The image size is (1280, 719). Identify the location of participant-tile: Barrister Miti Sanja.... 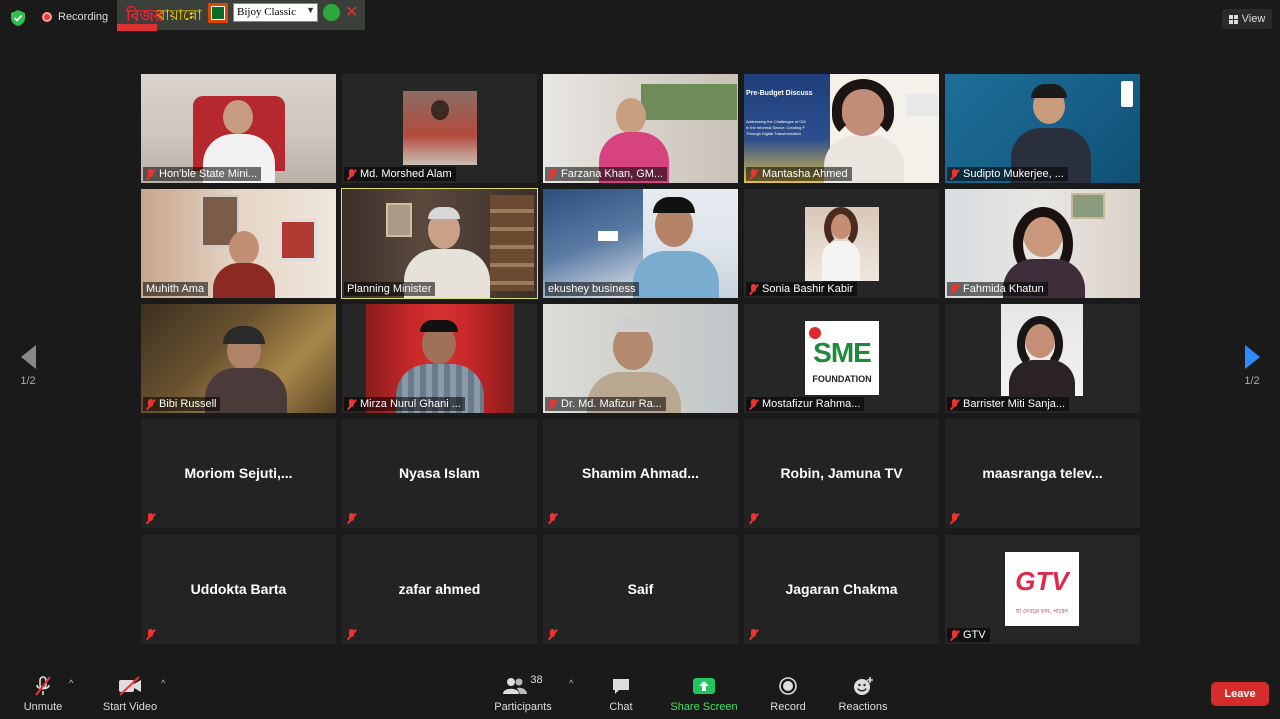
(1042, 358).